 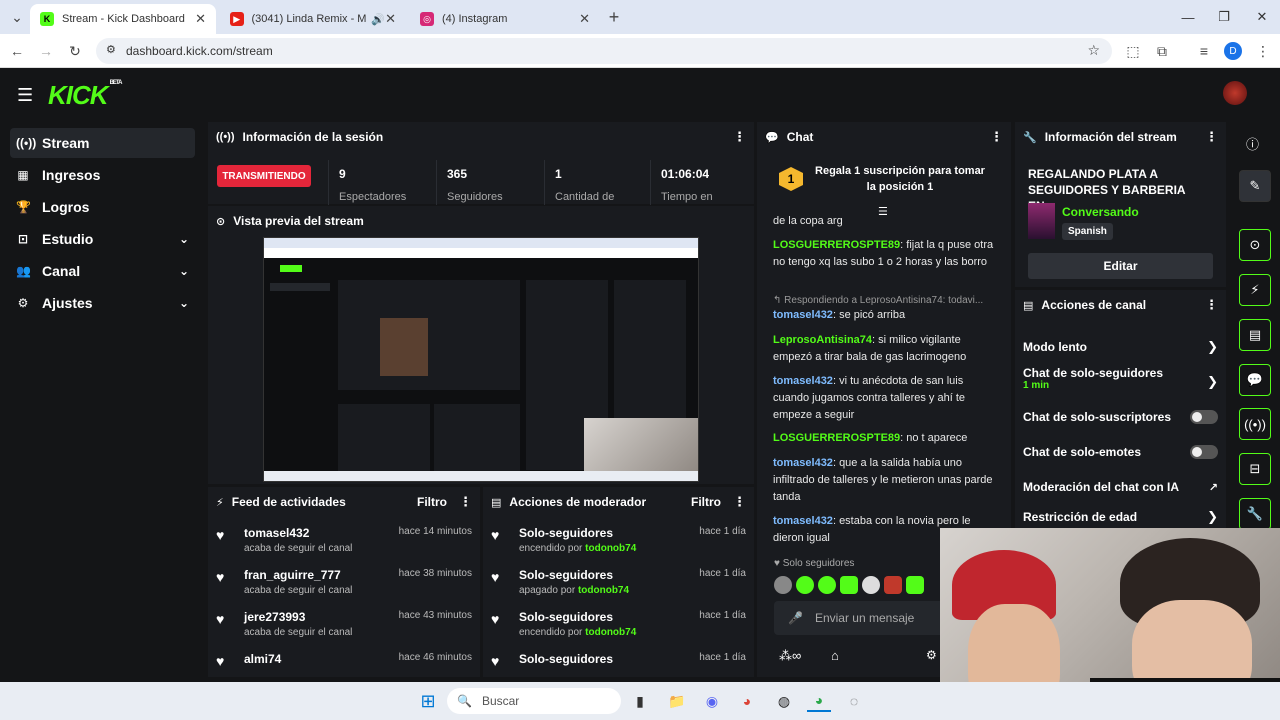 I want to click on preview-icon: ⊙, so click(x=221, y=221).